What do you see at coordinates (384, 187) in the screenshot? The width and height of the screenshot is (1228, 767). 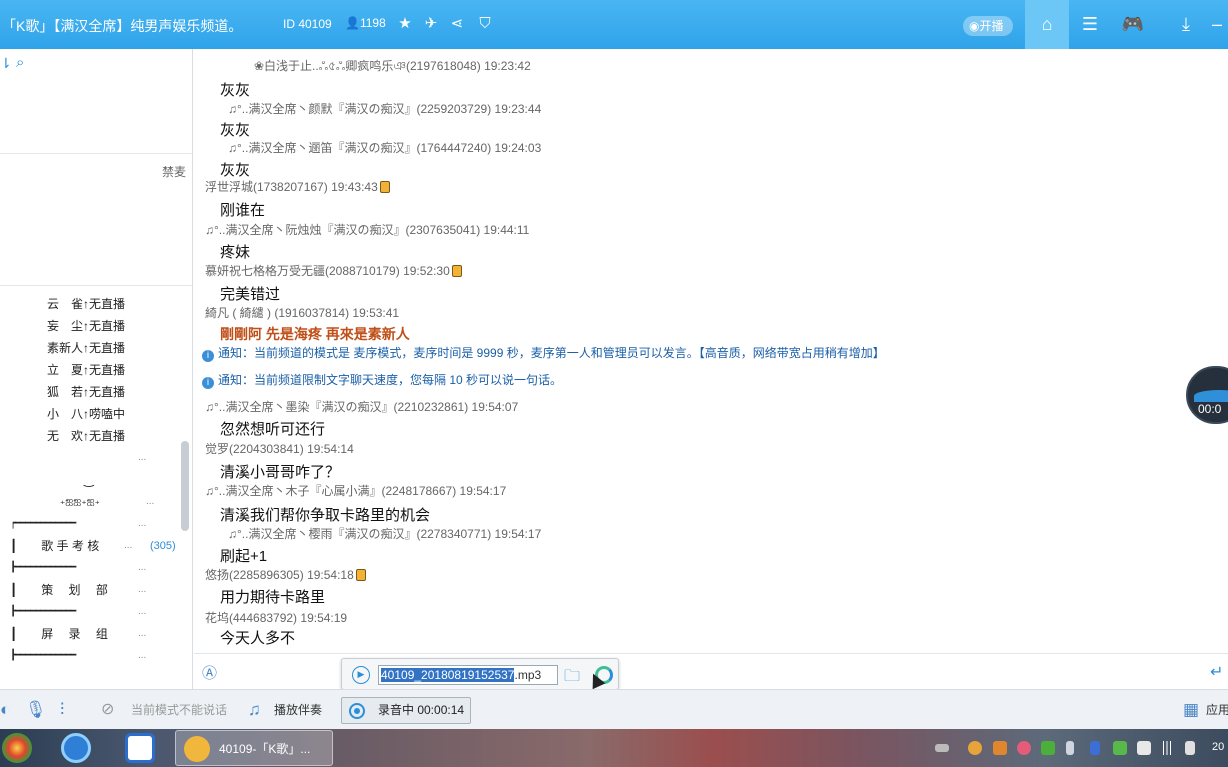 I see `mobile-icon` at bounding box center [384, 187].